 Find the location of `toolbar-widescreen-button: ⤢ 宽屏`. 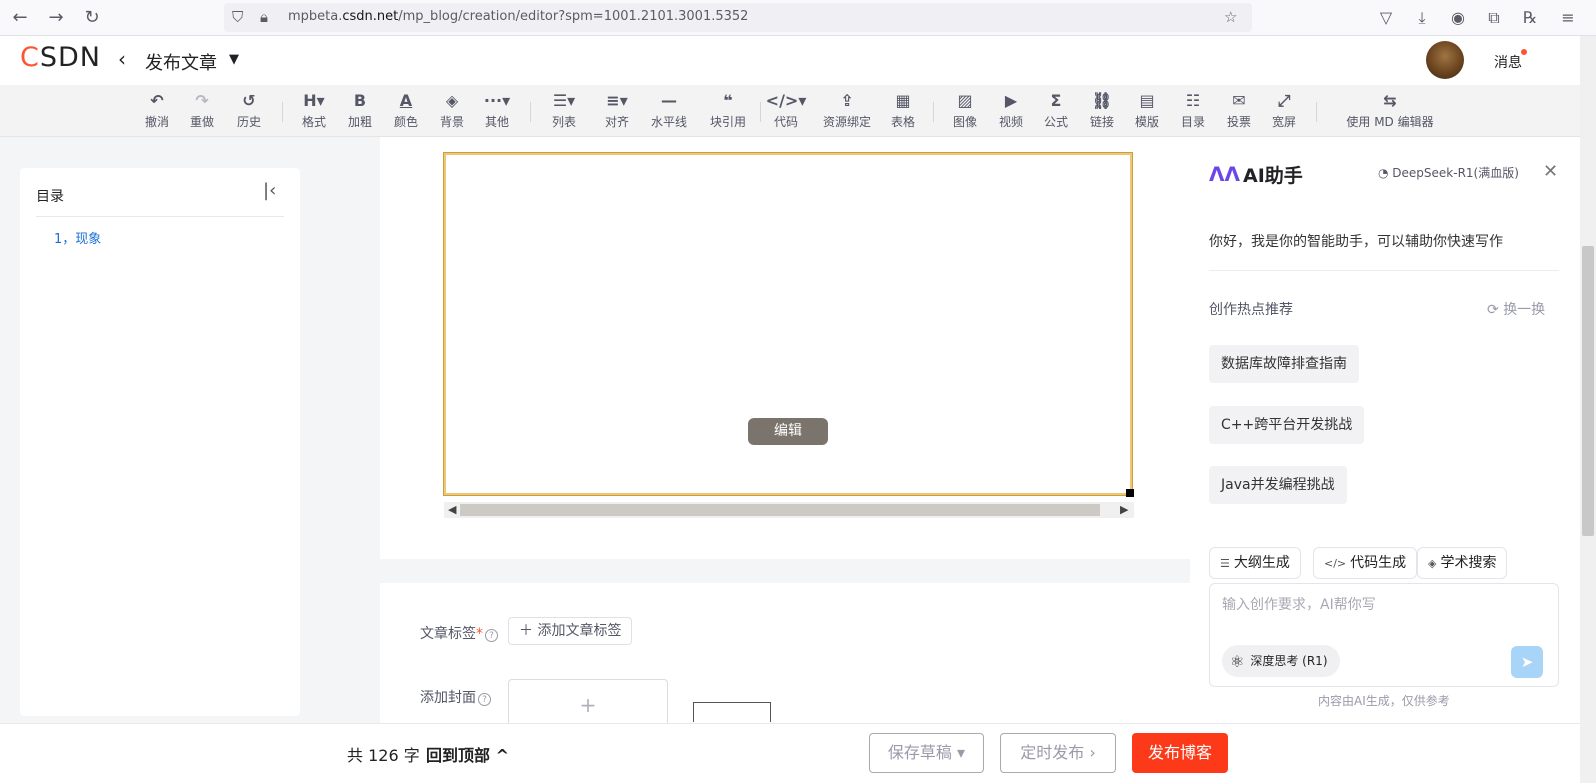

toolbar-widescreen-button: ⤢ 宽屏 is located at coordinates (1284, 110).